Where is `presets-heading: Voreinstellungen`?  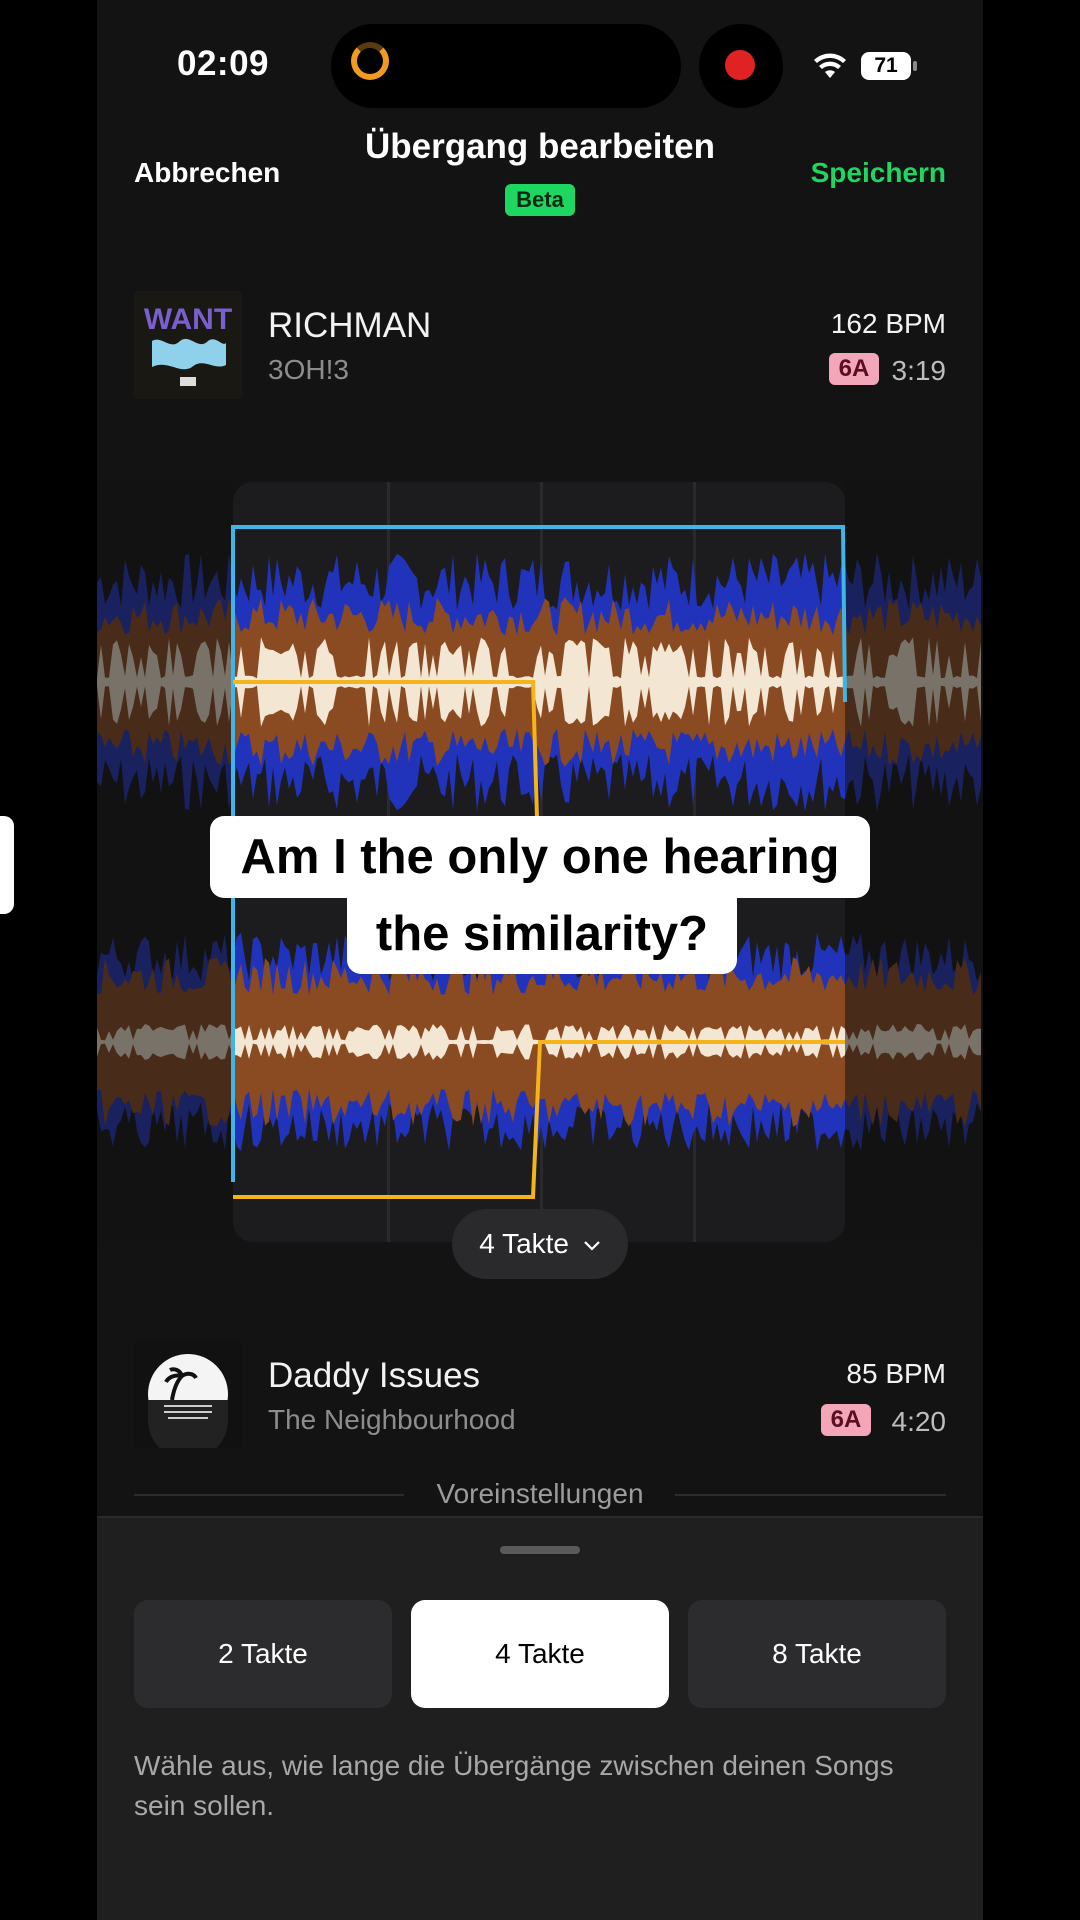
presets-heading: Voreinstellungen is located at coordinates (540, 1493).